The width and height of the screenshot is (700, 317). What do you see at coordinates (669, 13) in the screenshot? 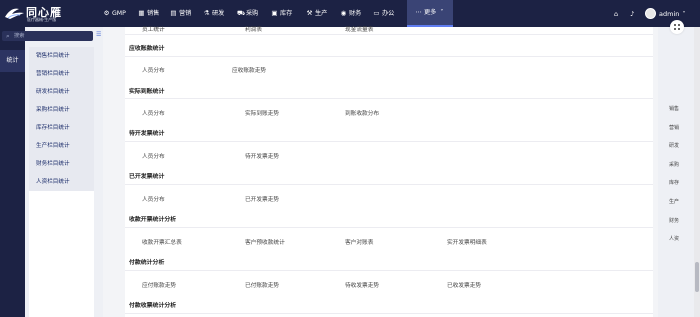
I see `user-name: admin` at bounding box center [669, 13].